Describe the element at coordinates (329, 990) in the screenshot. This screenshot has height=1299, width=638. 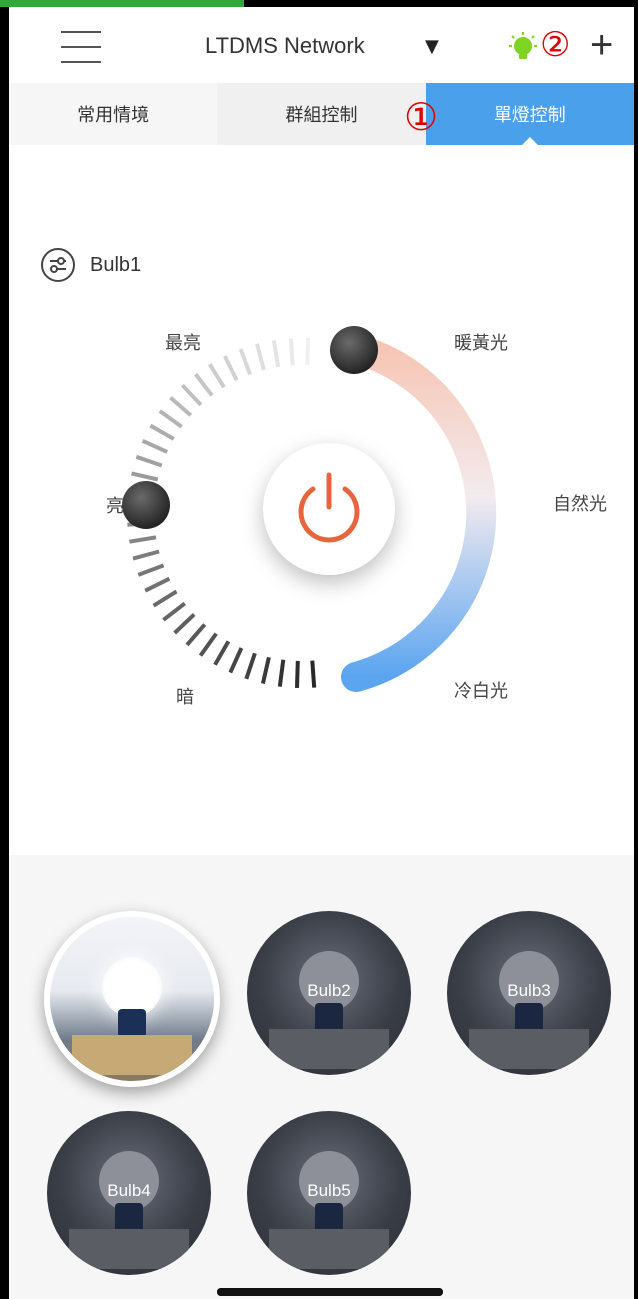
I see `bulb-label: Bulb2` at that location.